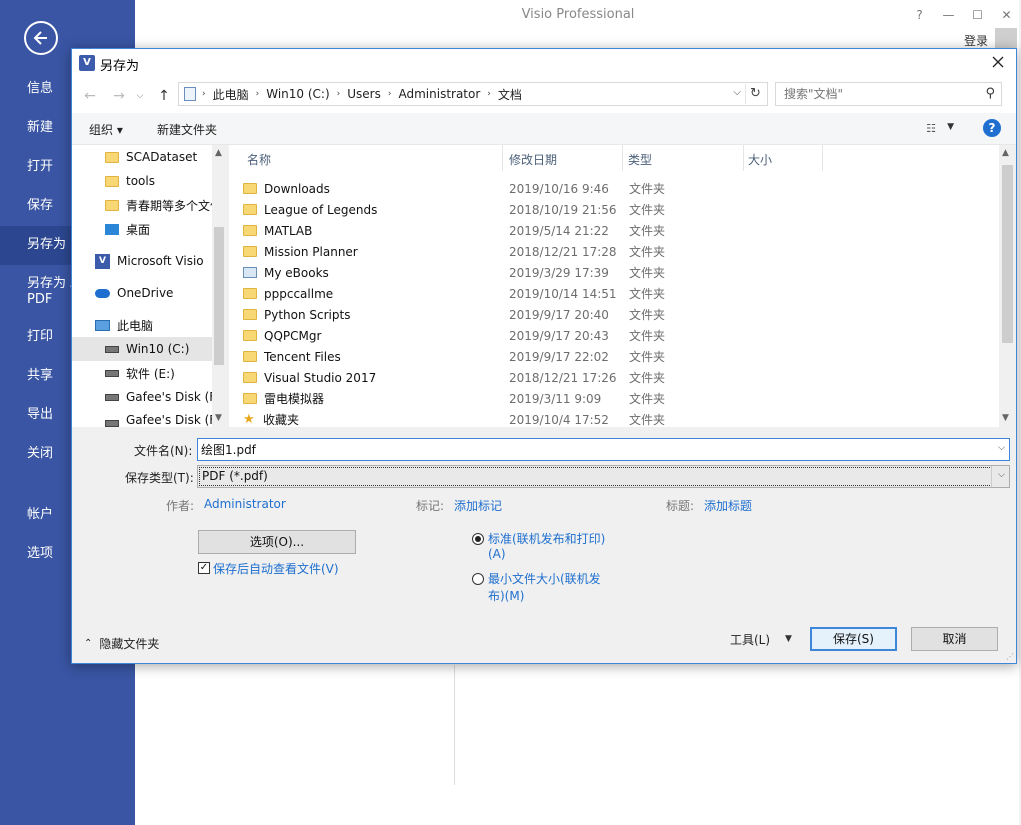  I want to click on breadcrumb-documents: 文档, so click(510, 94).